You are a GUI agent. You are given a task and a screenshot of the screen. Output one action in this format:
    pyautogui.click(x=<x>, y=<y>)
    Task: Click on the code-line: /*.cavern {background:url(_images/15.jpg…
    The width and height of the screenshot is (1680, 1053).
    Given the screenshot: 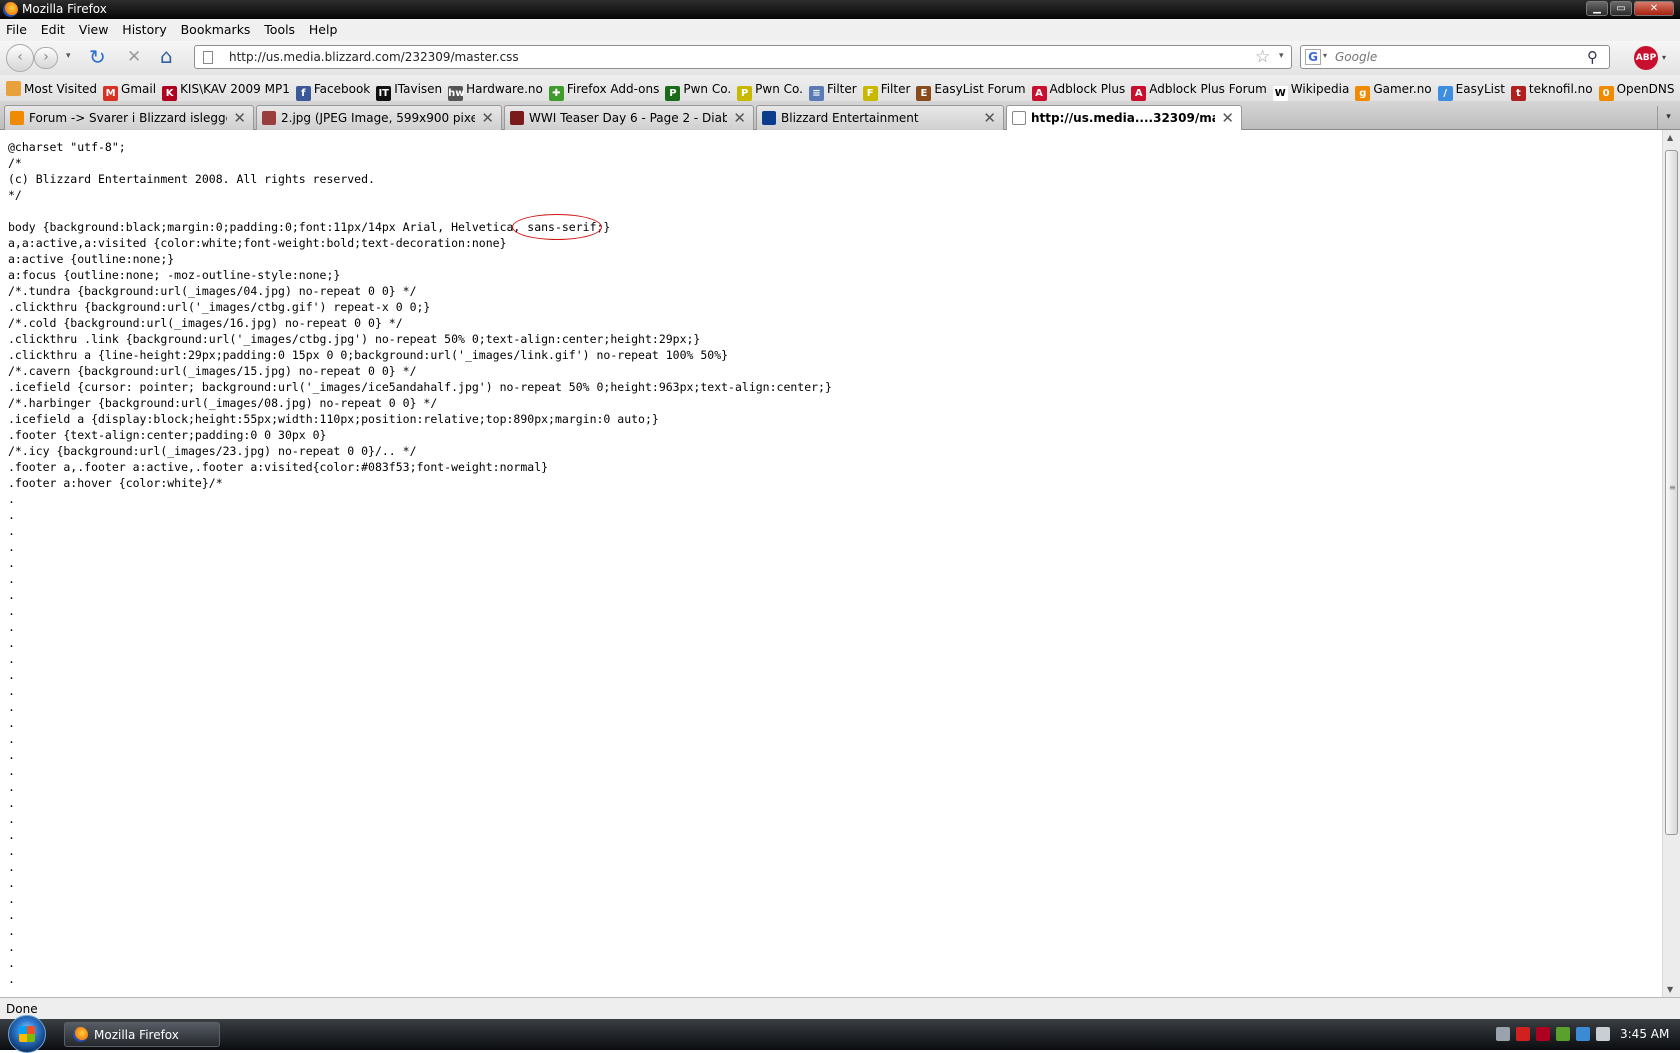 What is the action you would take?
    pyautogui.click(x=212, y=371)
    